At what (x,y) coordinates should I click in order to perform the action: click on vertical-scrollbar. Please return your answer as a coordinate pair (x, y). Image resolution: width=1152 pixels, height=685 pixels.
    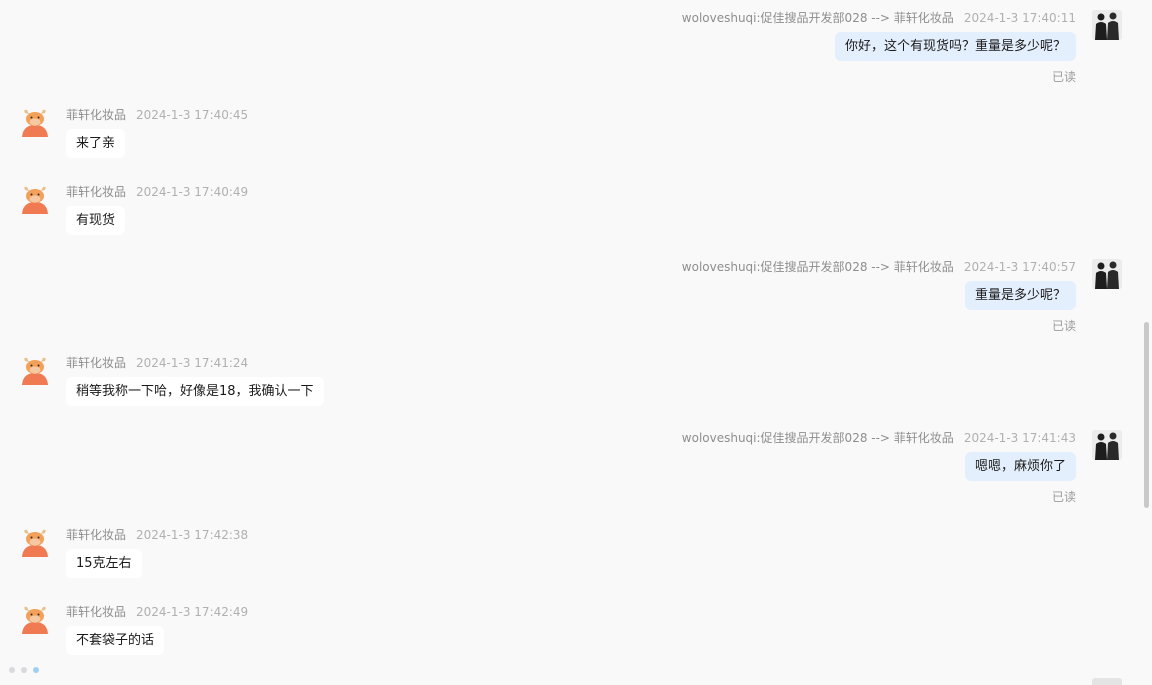
    Looking at the image, I should click on (1146, 415).